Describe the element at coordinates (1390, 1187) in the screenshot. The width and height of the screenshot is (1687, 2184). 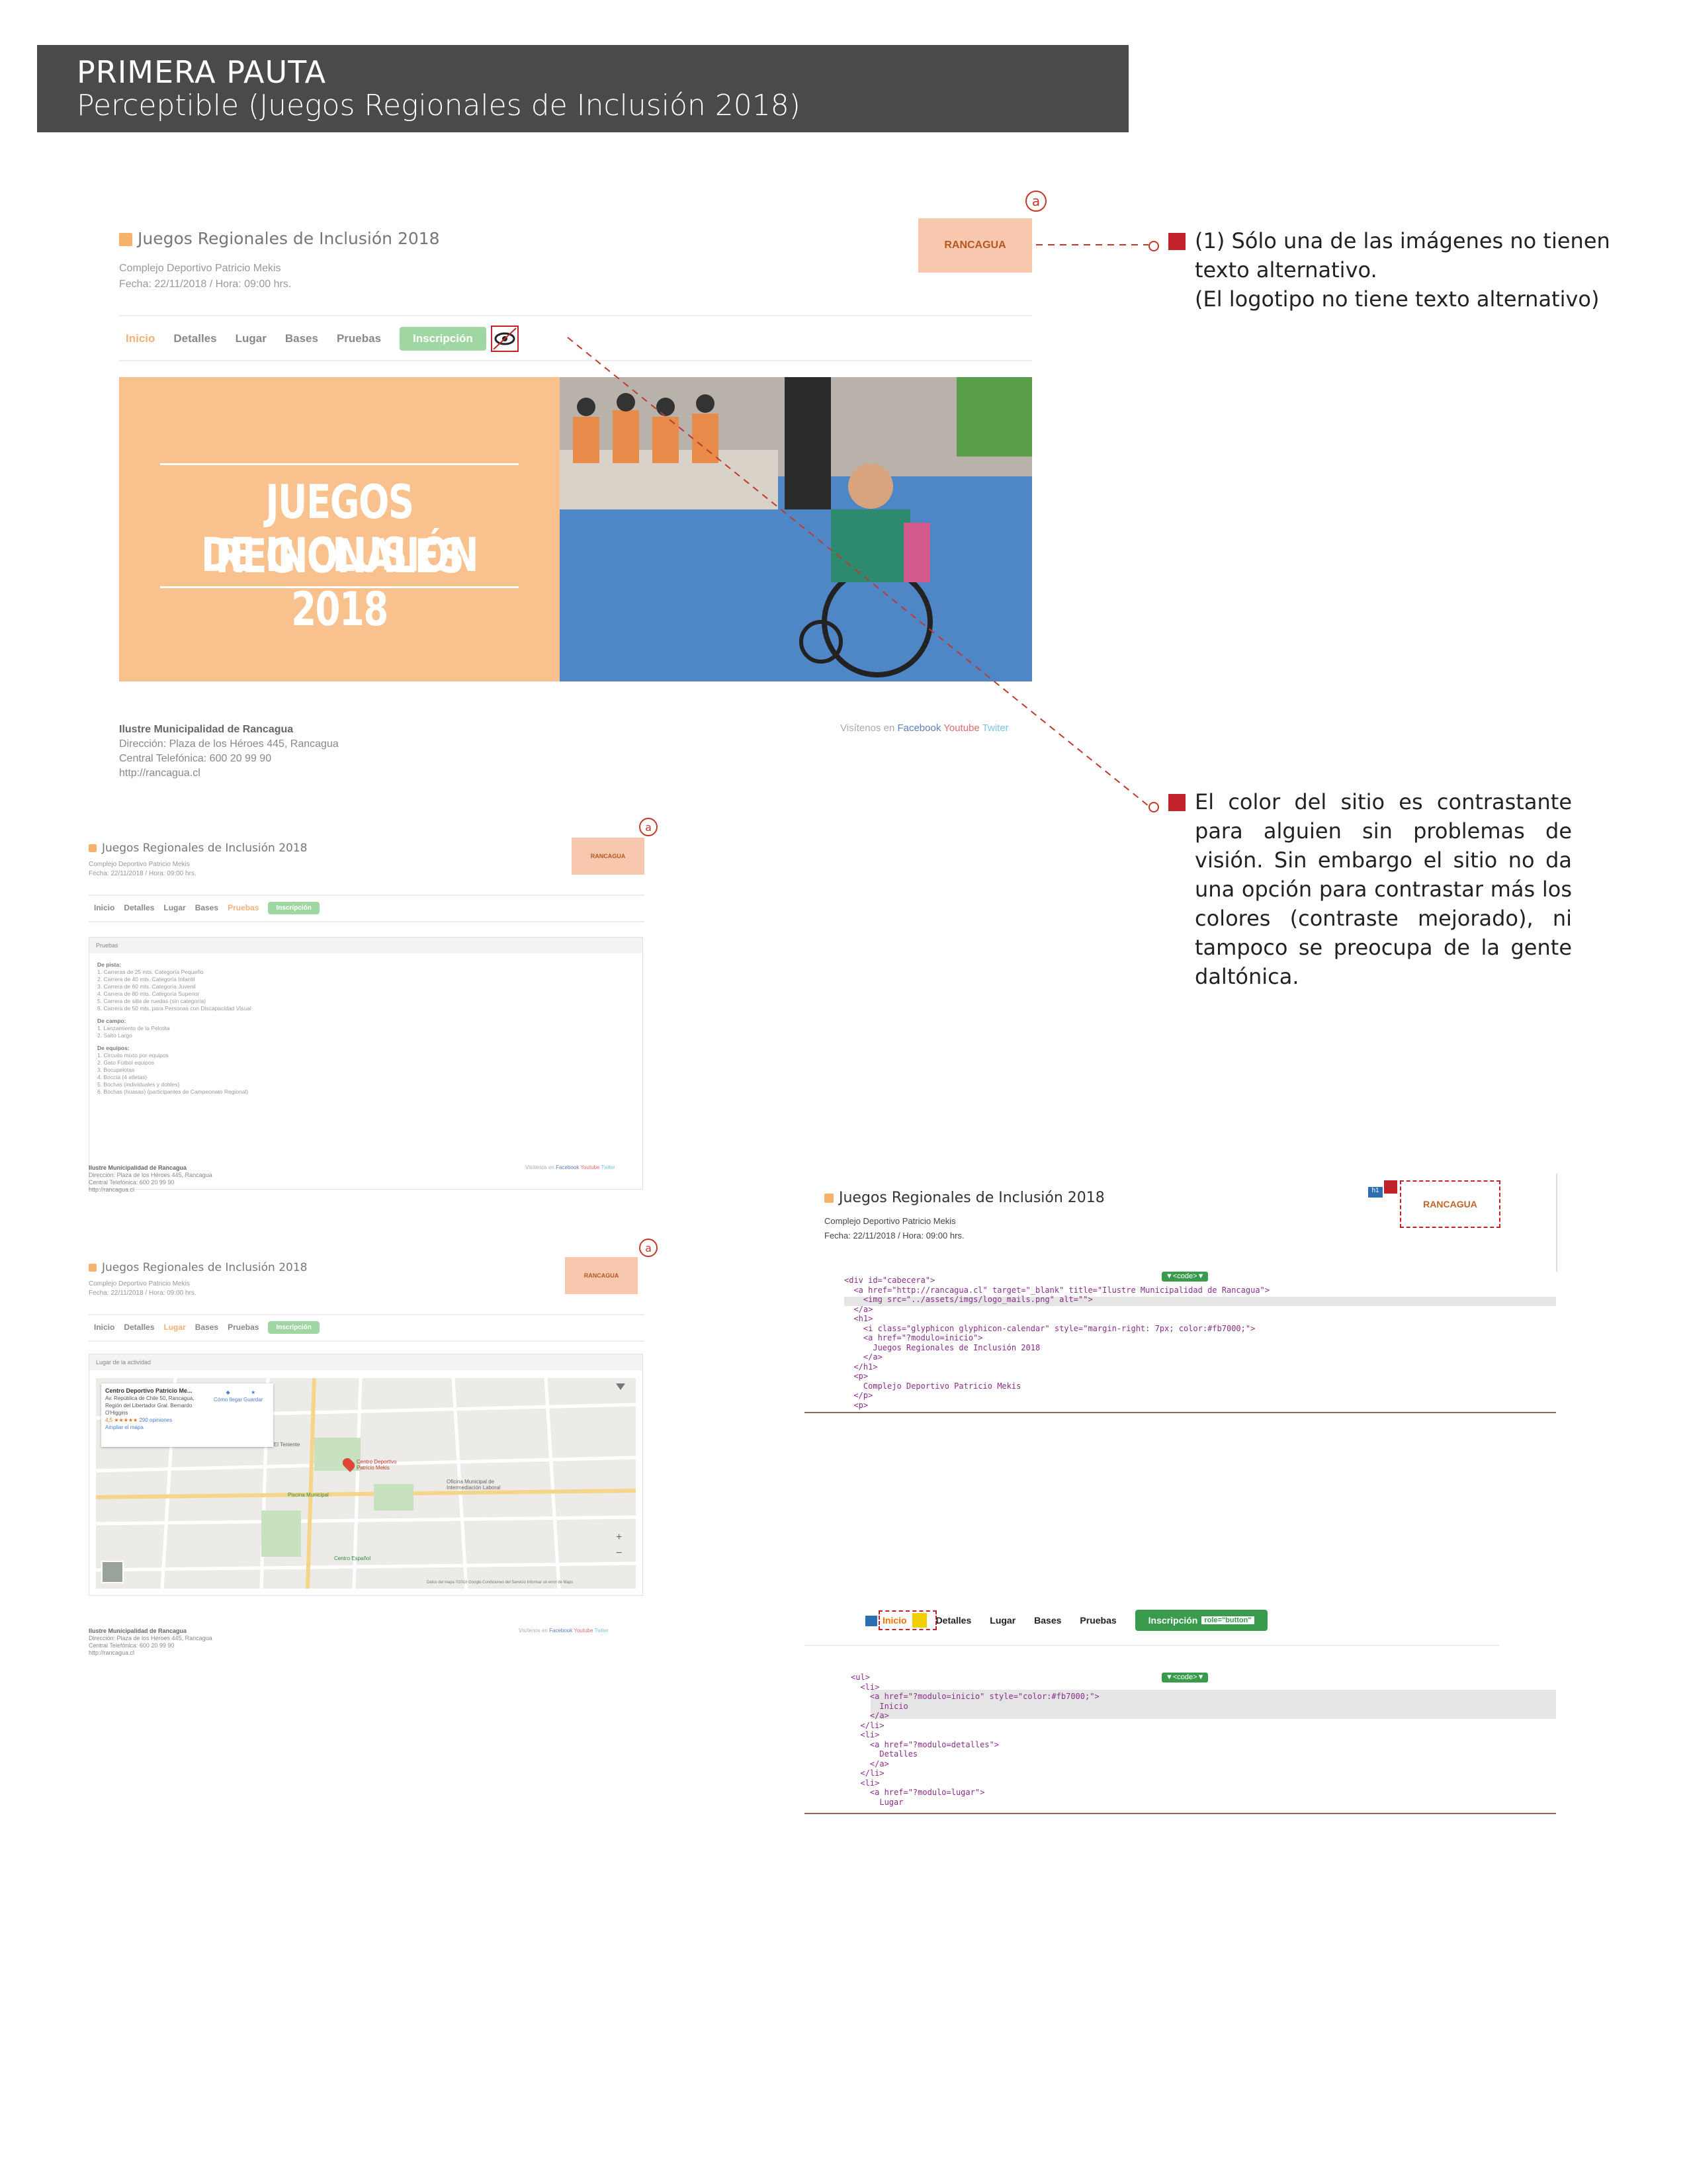
I see `alt-error-icon` at that location.